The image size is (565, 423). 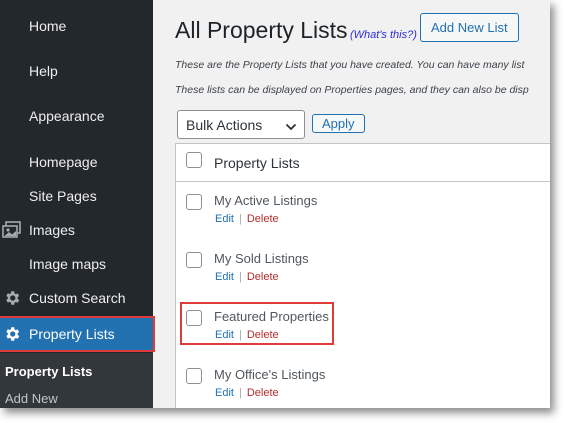 What do you see at coordinates (194, 160) in the screenshot?
I see `select-all-checkbox` at bounding box center [194, 160].